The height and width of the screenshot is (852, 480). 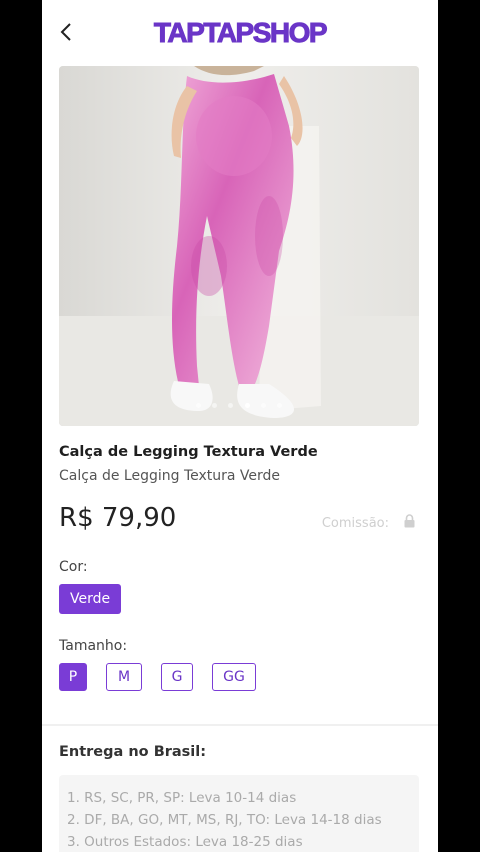 I want to click on size-label: Tamanho:, so click(x=93, y=646).